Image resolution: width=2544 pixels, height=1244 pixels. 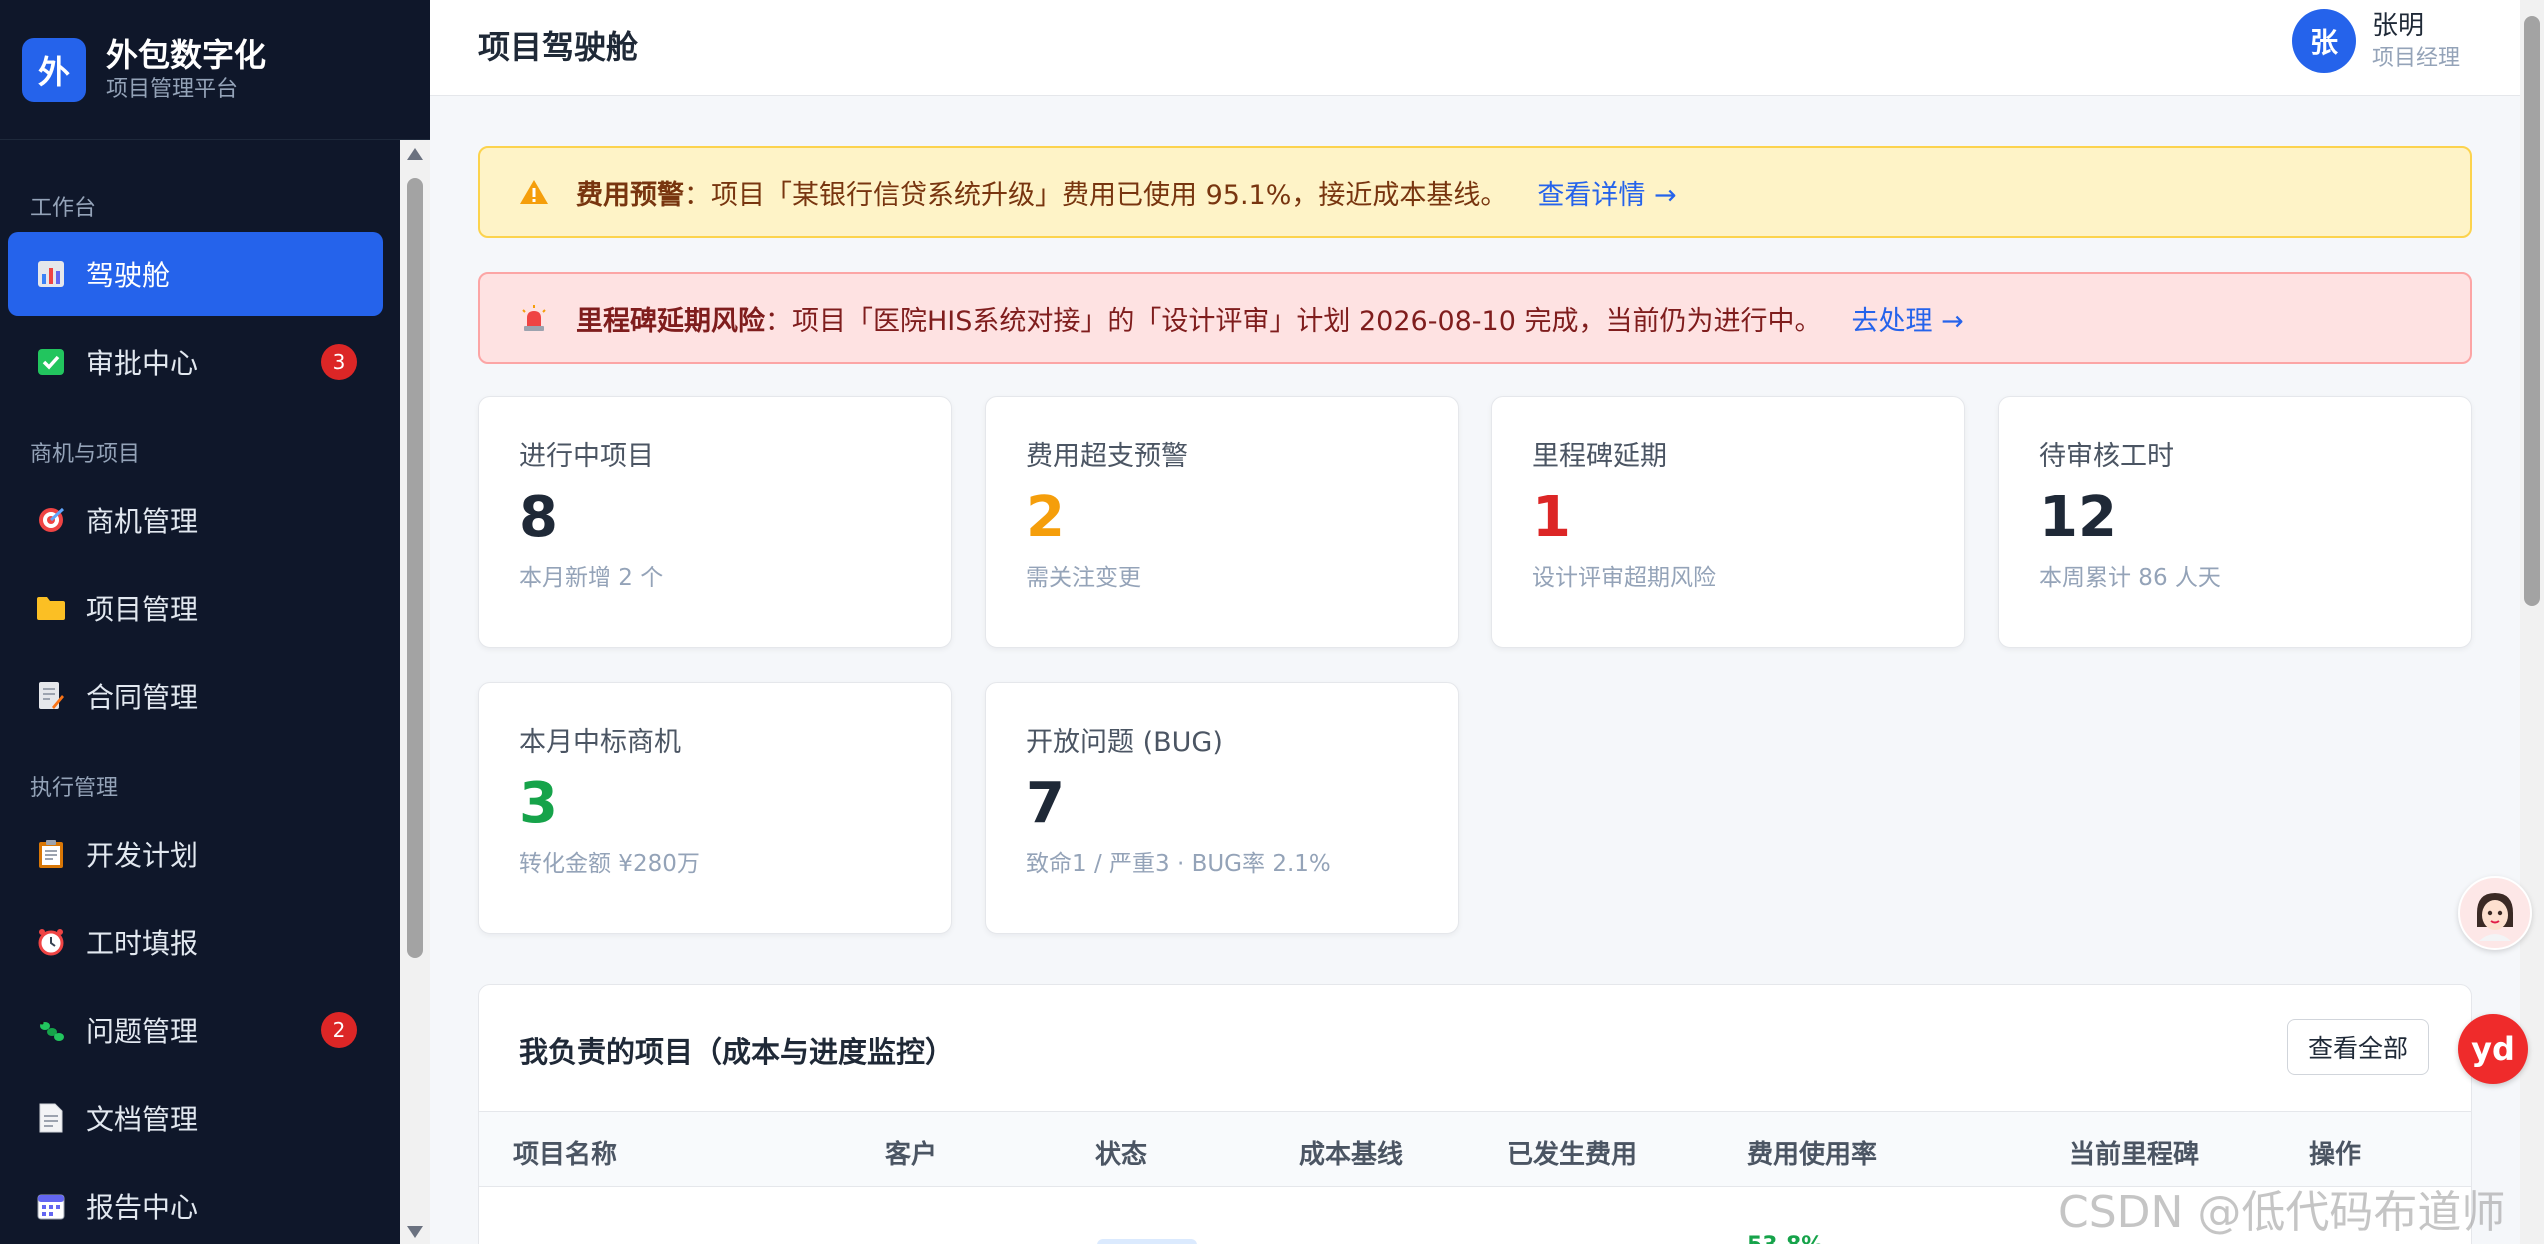 What do you see at coordinates (172, 89) in the screenshot?
I see `brand-subtitle: 项目管理平台` at bounding box center [172, 89].